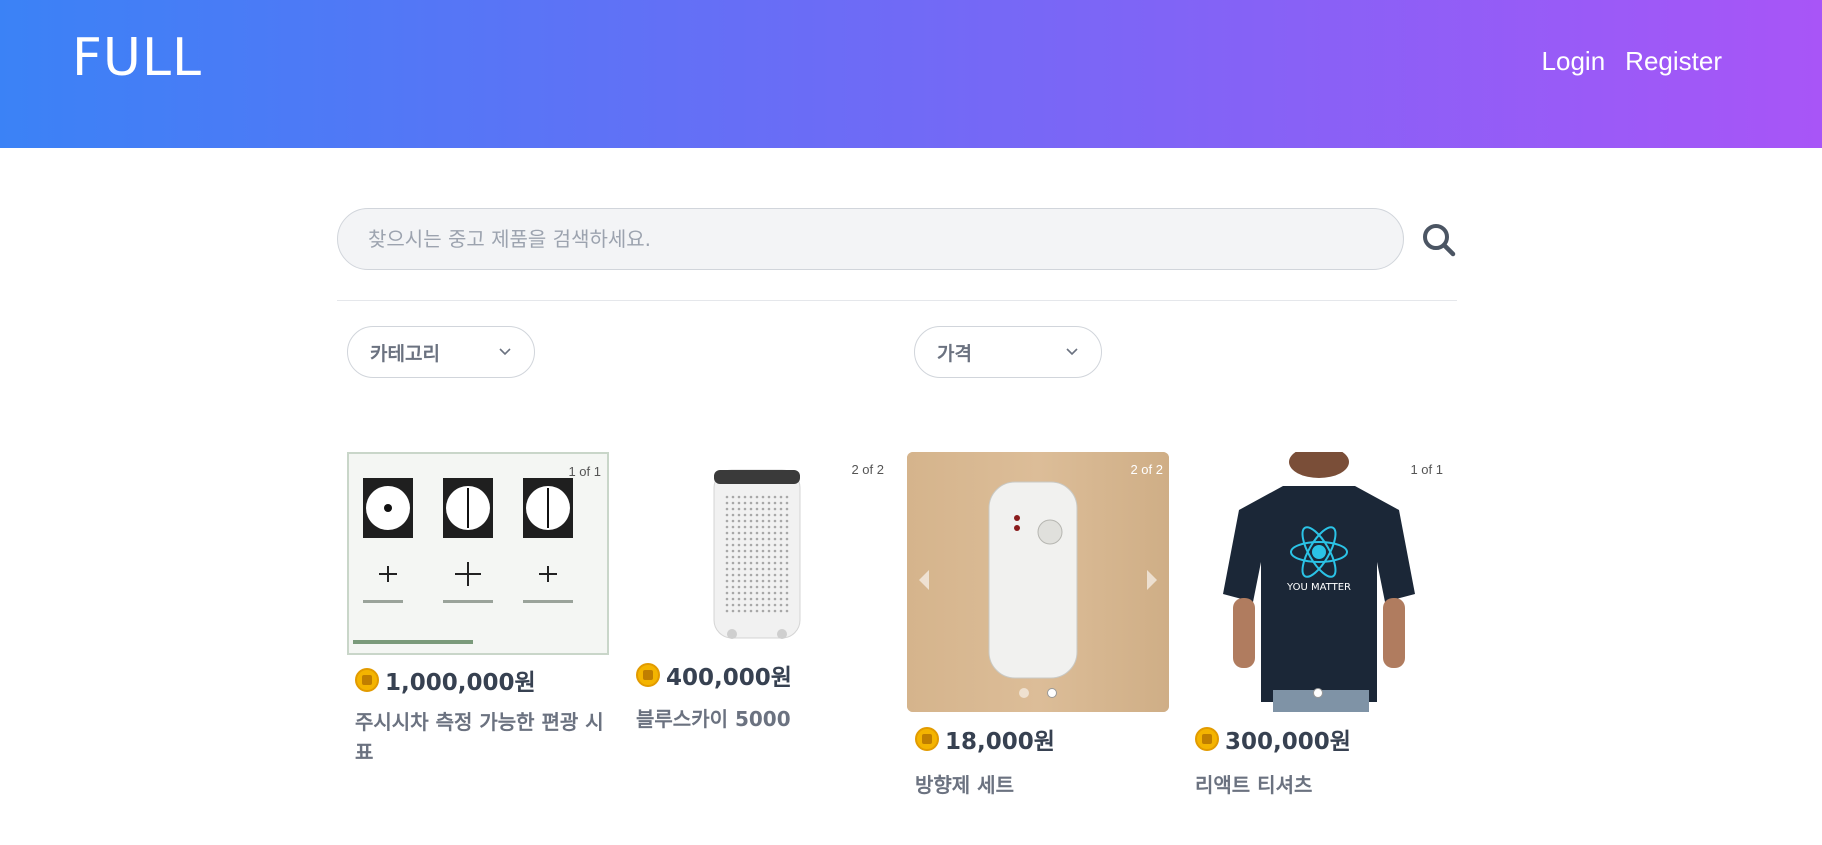  I want to click on category-filter-label: 카테고리, so click(405, 353).